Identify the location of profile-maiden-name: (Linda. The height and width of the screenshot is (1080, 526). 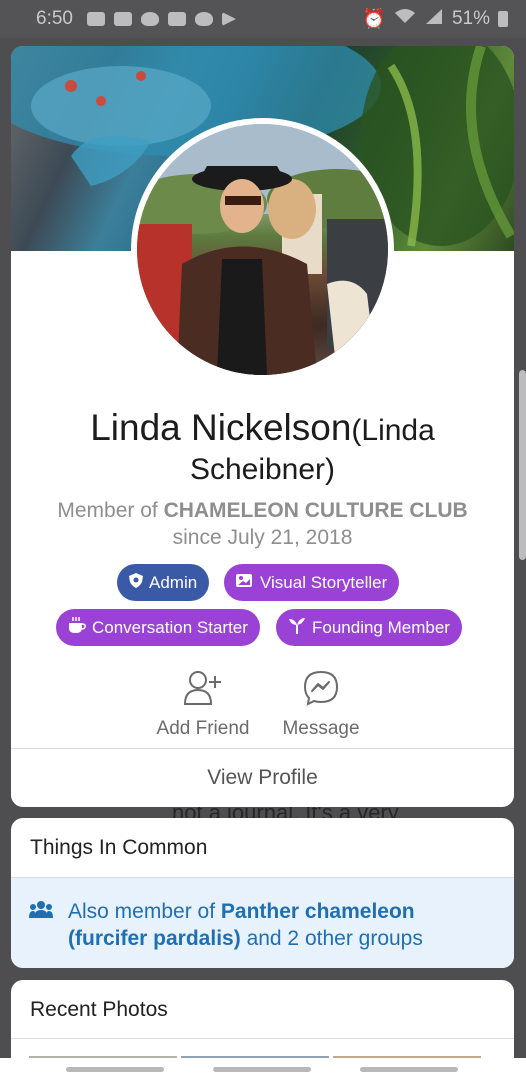
(393, 430).